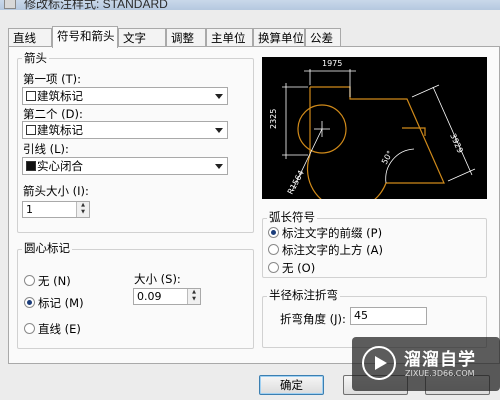  Describe the element at coordinates (10, 4) in the screenshot. I see `app-icon` at that location.